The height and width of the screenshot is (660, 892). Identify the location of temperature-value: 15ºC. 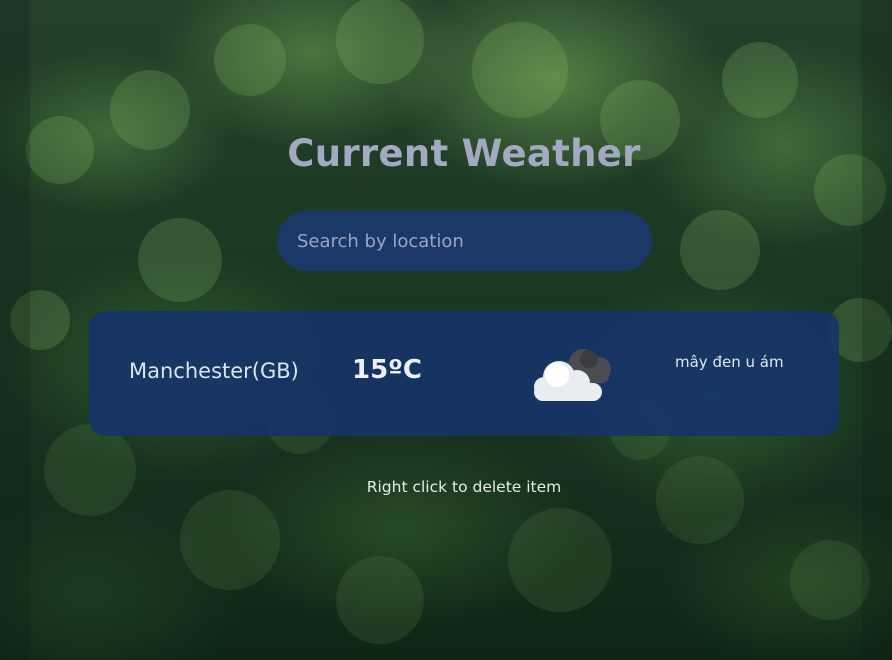
(387, 370).